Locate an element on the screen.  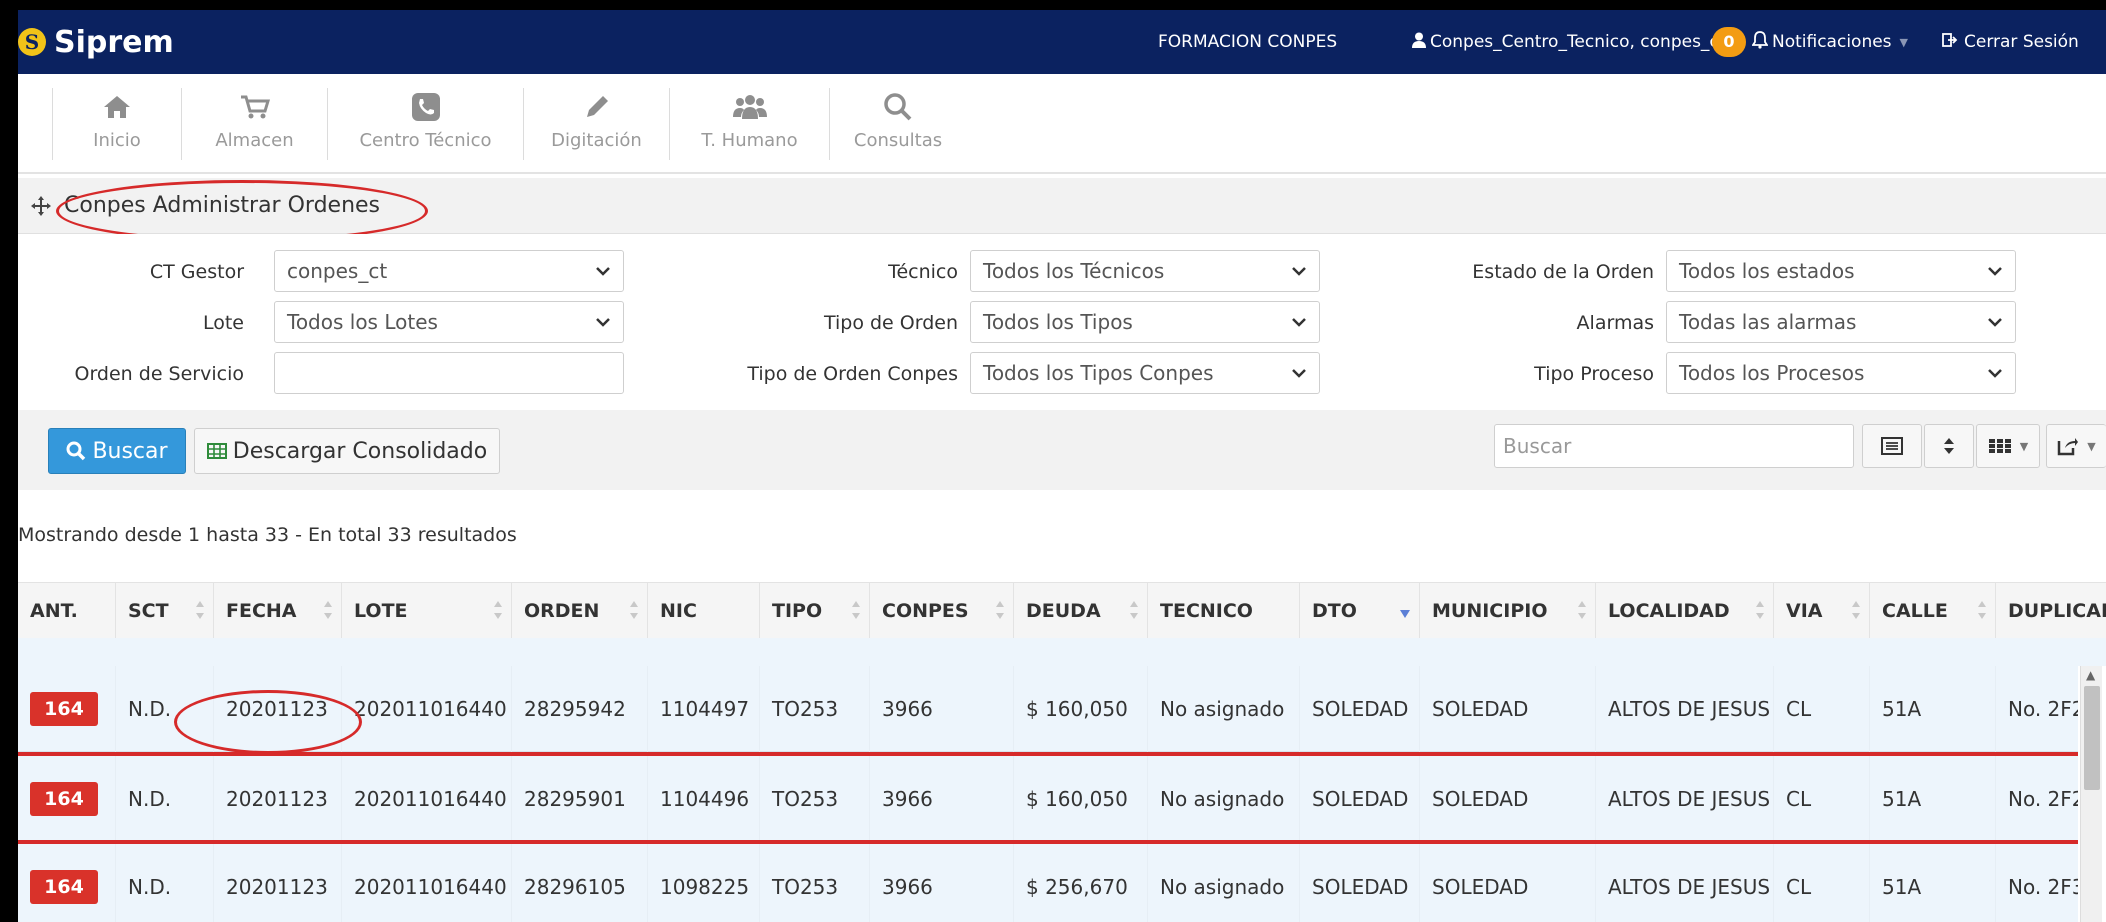
section-header: Conpes Administrar Ordenes is located at coordinates (1062, 206).